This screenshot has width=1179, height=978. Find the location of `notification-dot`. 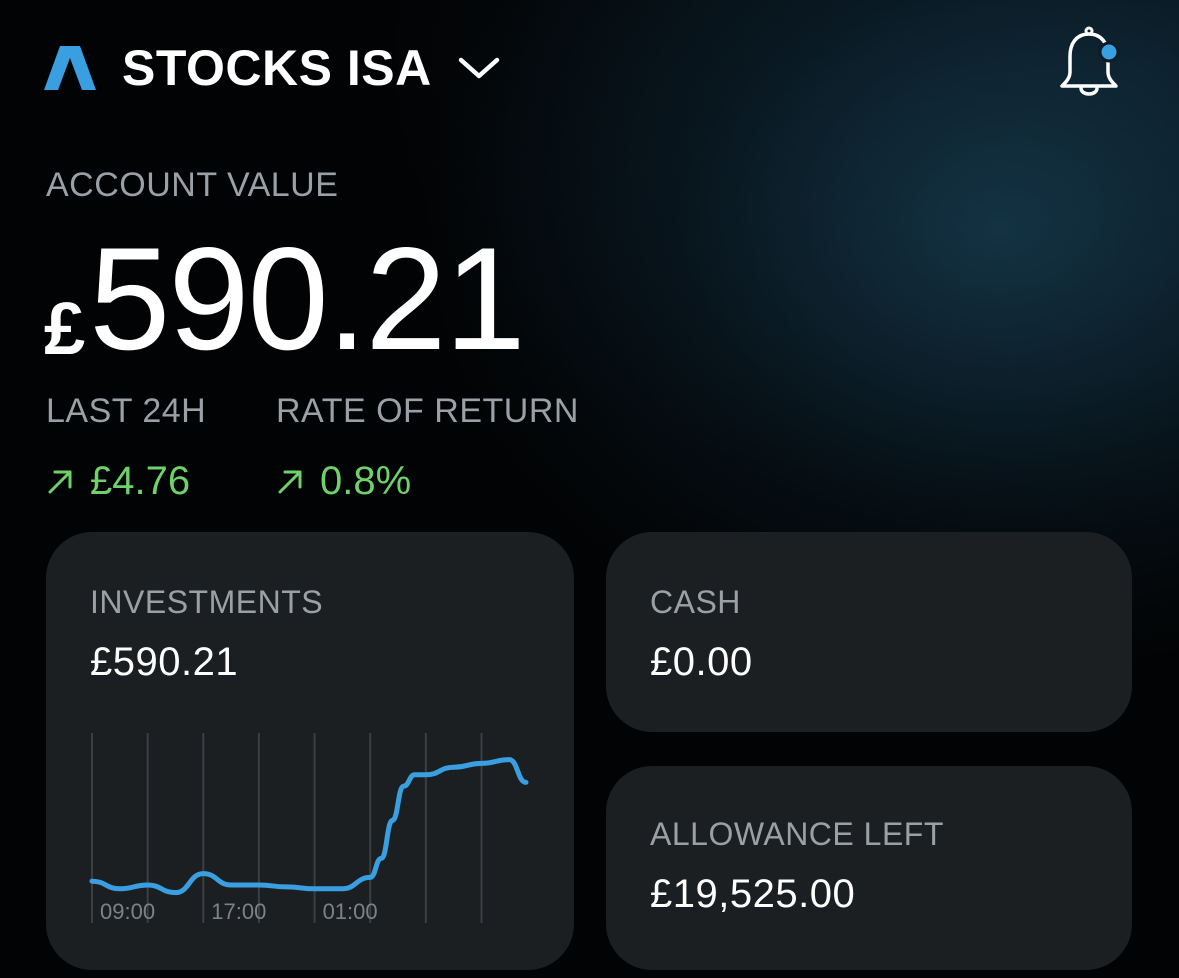

notification-dot is located at coordinates (1109, 52).